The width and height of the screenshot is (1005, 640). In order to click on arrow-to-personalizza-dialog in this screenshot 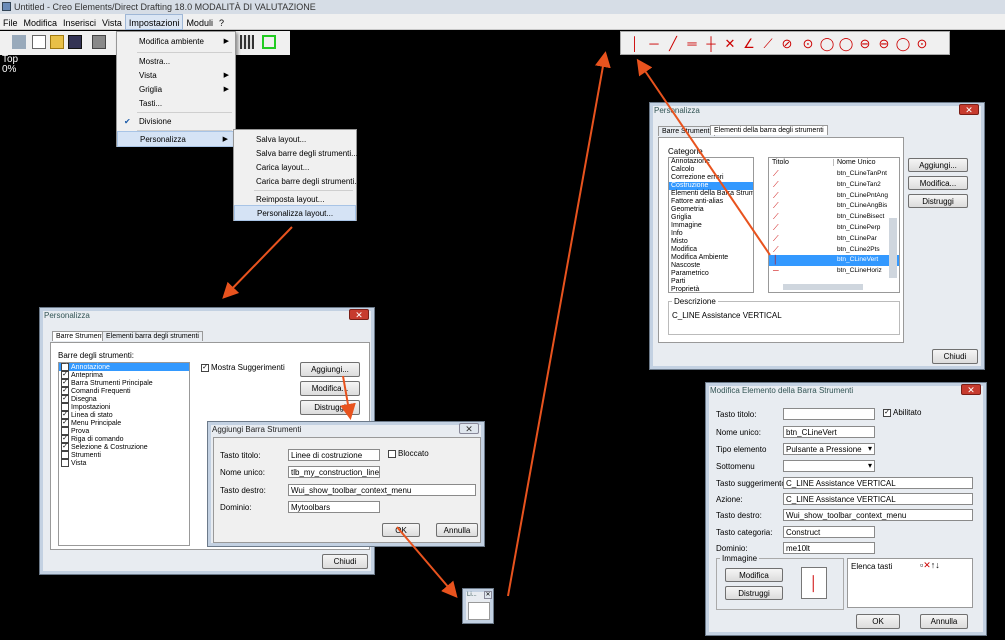, I will do `click(257, 262)`.